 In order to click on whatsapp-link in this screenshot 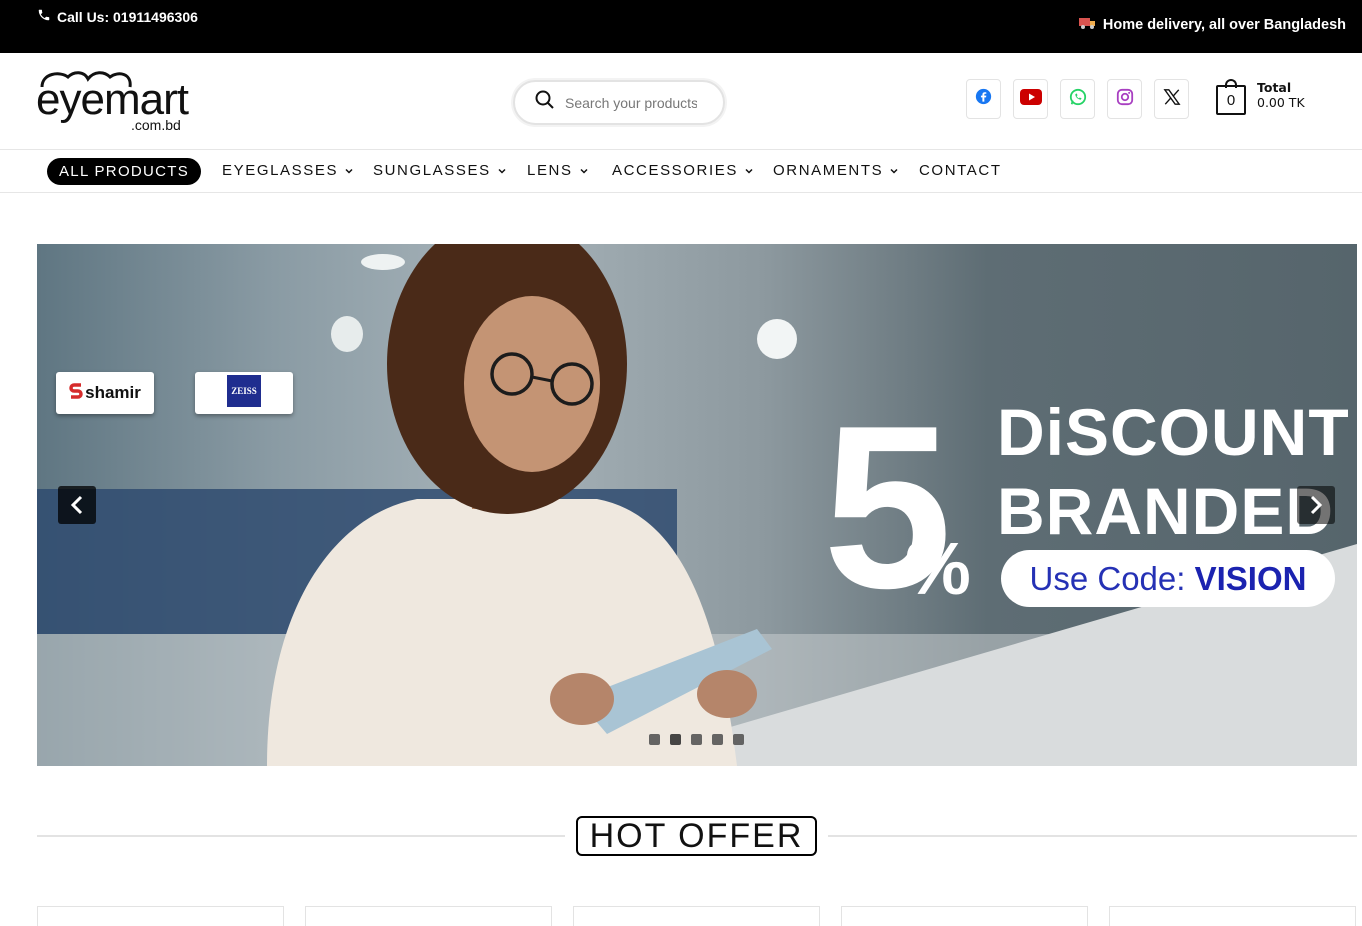, I will do `click(1077, 99)`.